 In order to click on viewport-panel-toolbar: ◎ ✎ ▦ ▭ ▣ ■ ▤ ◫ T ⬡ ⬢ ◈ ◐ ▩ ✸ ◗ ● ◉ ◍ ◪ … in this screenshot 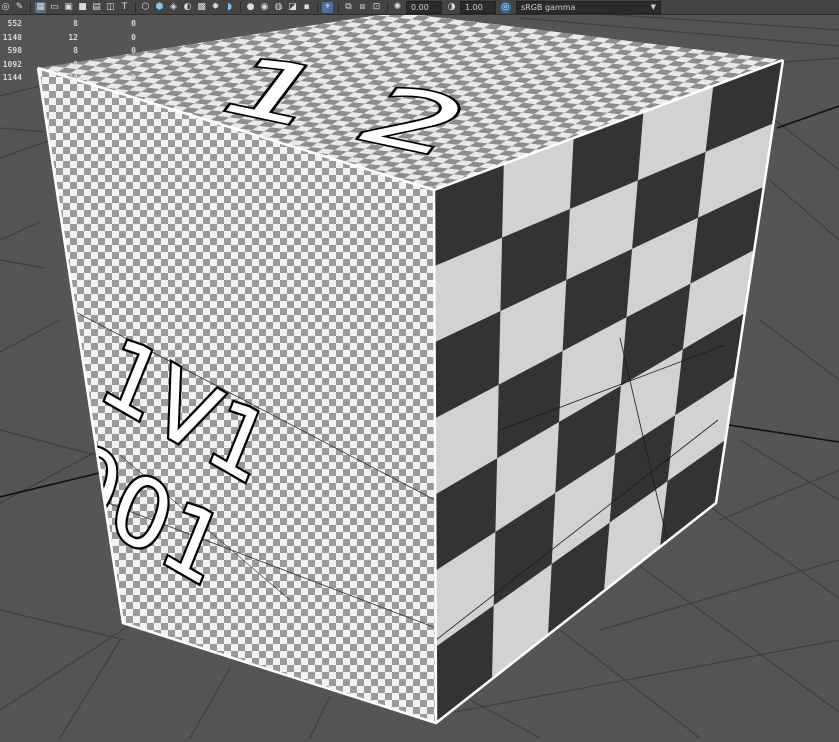, I will do `click(419, 7)`.